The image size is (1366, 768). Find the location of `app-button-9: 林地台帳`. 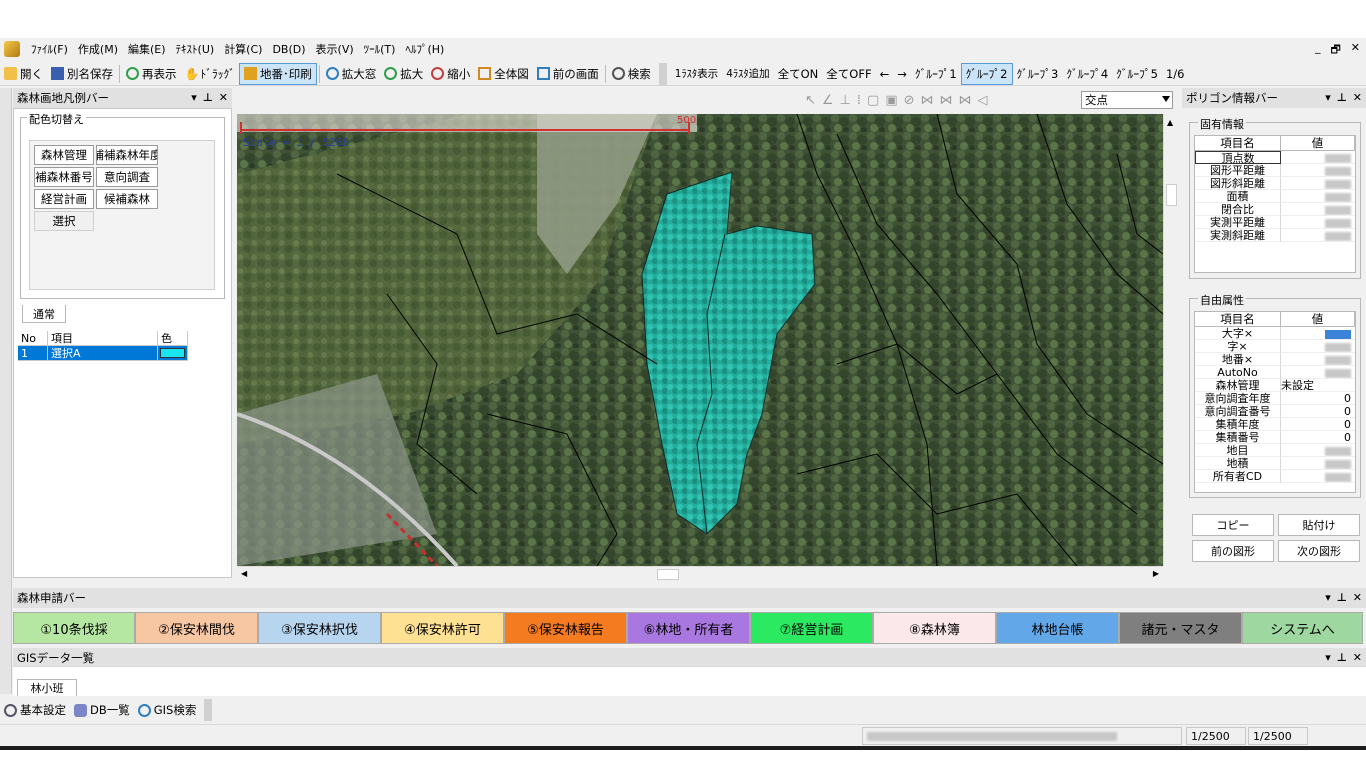

app-button-9: 林地台帳 is located at coordinates (1057, 628).